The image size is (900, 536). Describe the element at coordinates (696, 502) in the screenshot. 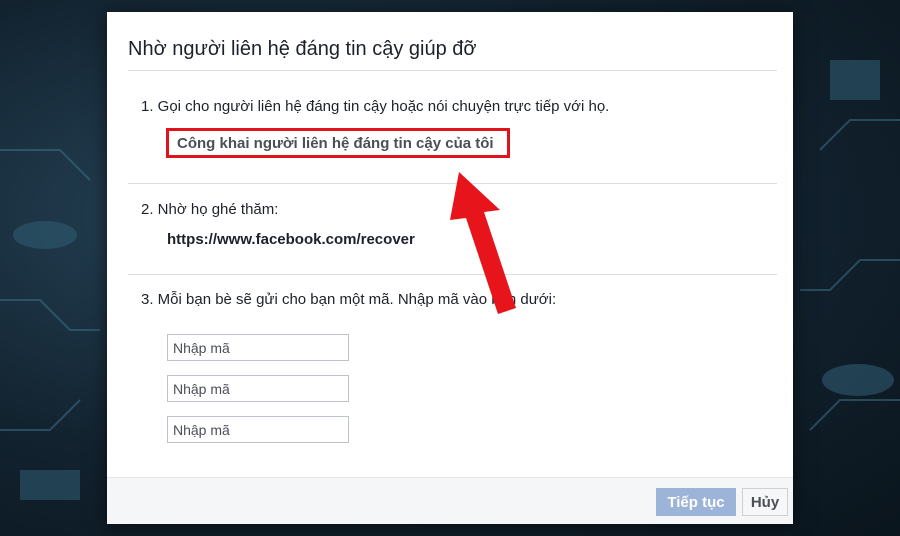

I see `continue-button: Tiếp tục` at that location.